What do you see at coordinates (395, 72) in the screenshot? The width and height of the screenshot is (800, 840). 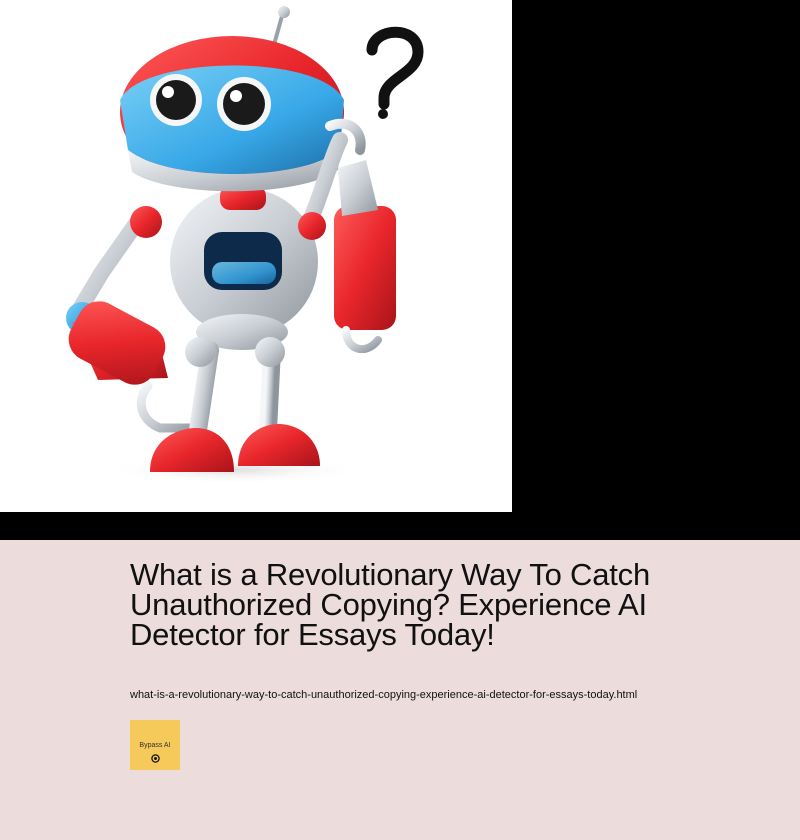 I see `question-mark-icon` at bounding box center [395, 72].